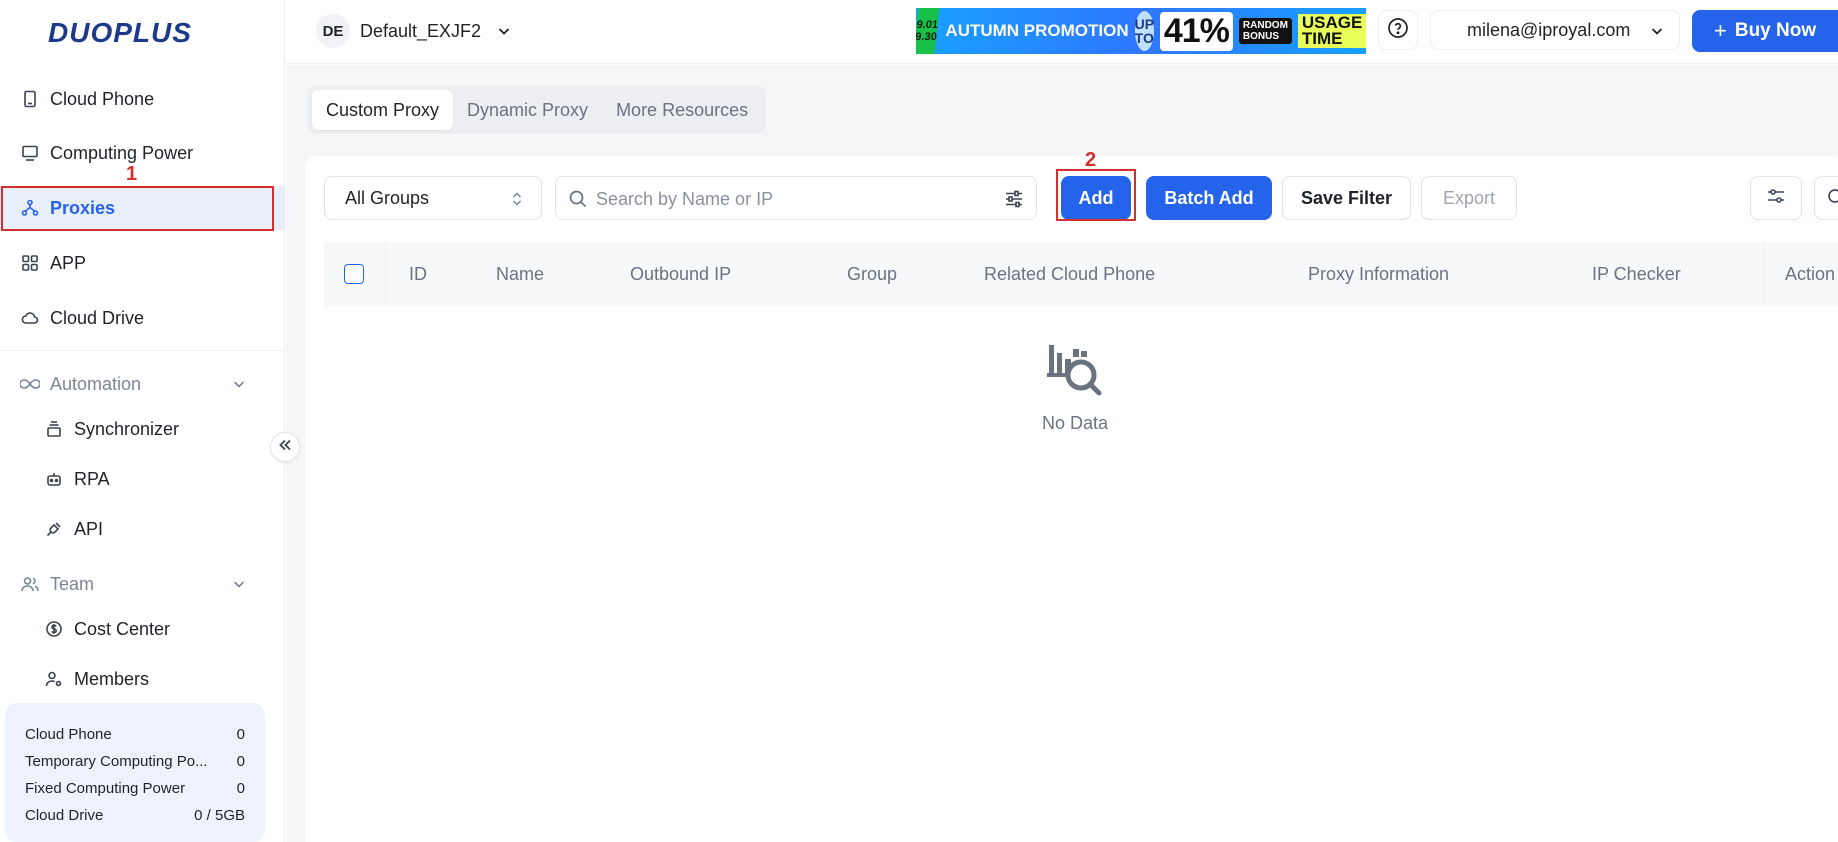 The width and height of the screenshot is (1838, 842). Describe the element at coordinates (872, 274) in the screenshot. I see `column-group: Group` at that location.